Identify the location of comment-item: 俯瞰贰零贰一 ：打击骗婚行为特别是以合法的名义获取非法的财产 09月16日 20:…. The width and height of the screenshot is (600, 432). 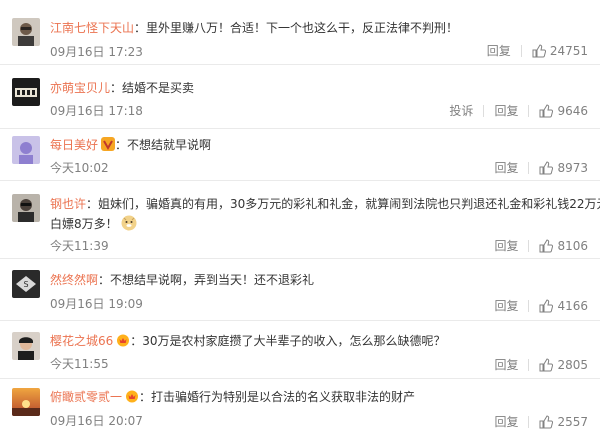
(300, 405).